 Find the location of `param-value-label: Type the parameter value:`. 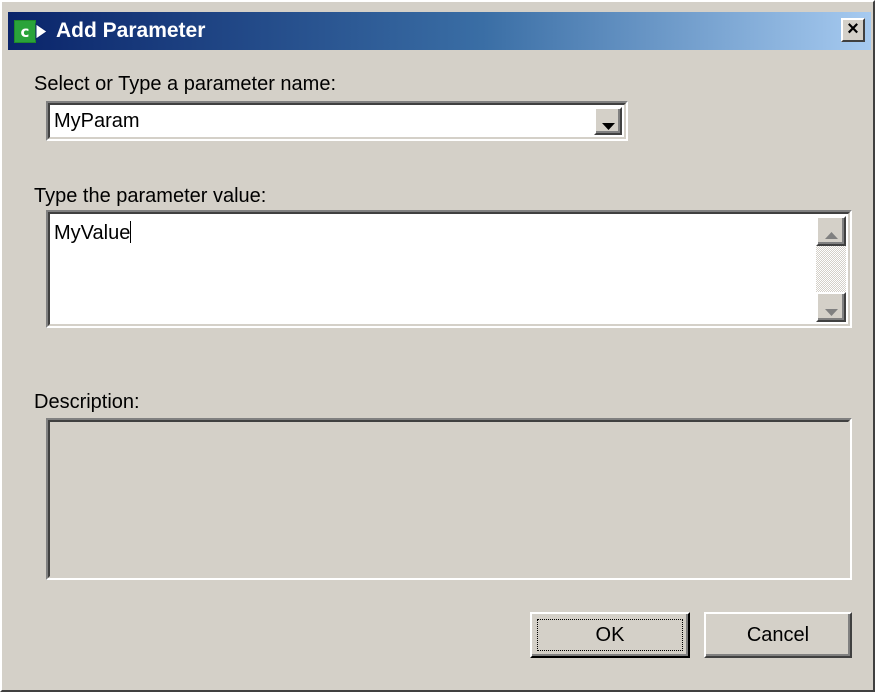

param-value-label: Type the parameter value: is located at coordinates (150, 196).